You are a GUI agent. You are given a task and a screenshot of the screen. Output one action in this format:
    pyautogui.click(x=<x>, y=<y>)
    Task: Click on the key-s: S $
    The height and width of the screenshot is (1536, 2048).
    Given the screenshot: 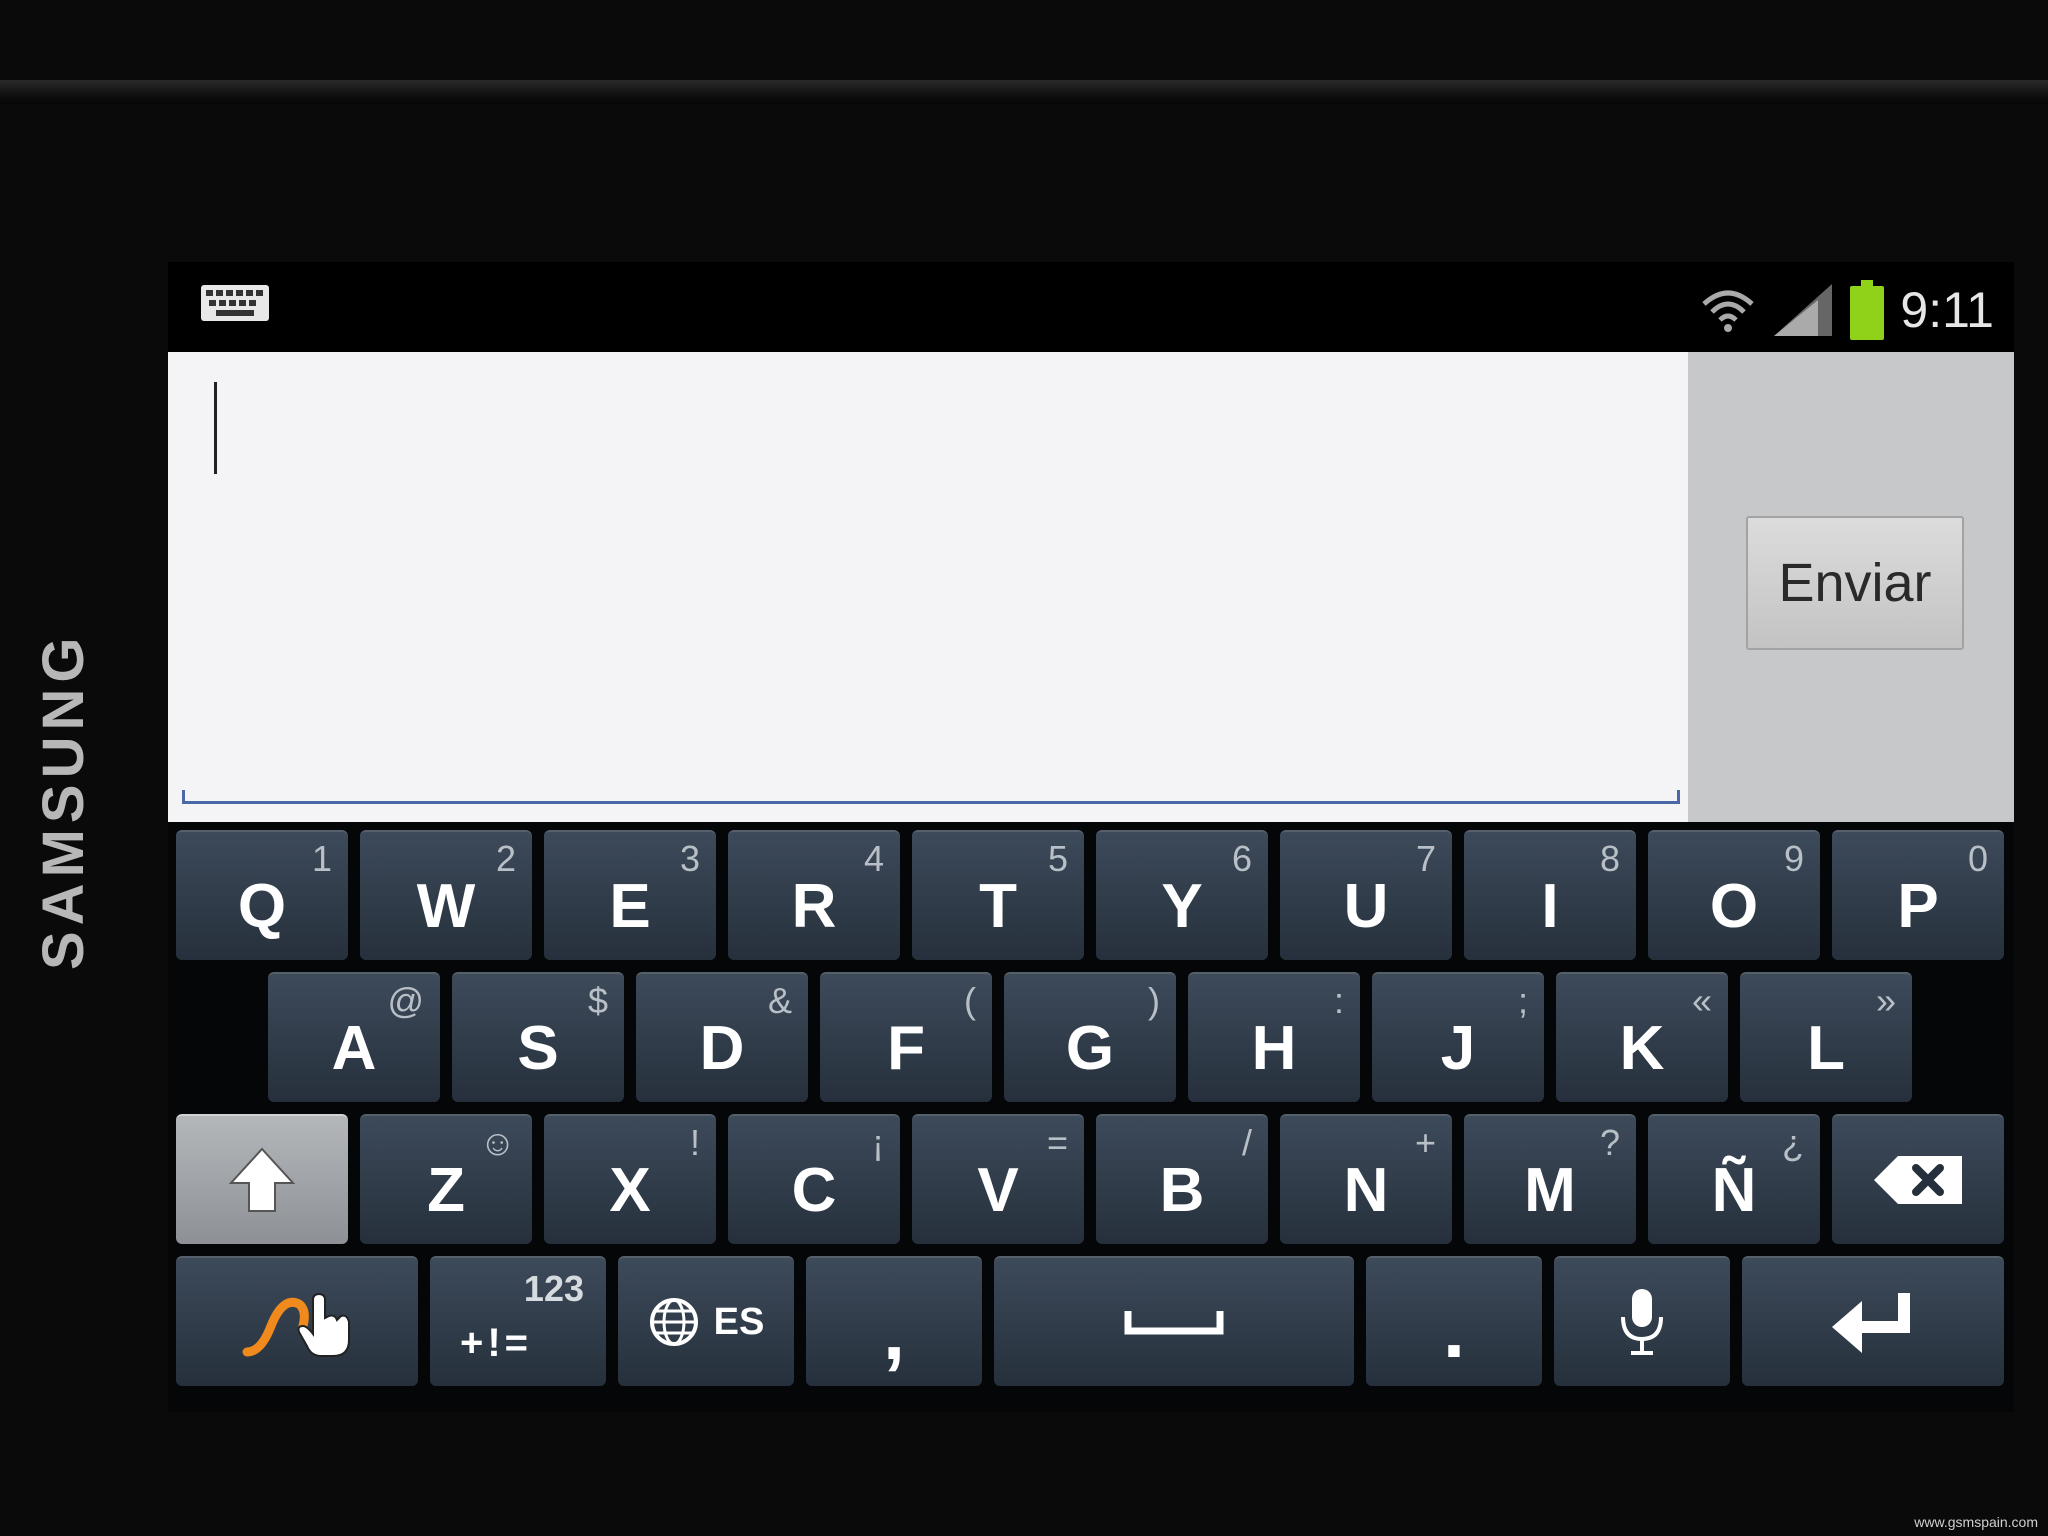 What is the action you would take?
    pyautogui.click(x=538, y=1037)
    